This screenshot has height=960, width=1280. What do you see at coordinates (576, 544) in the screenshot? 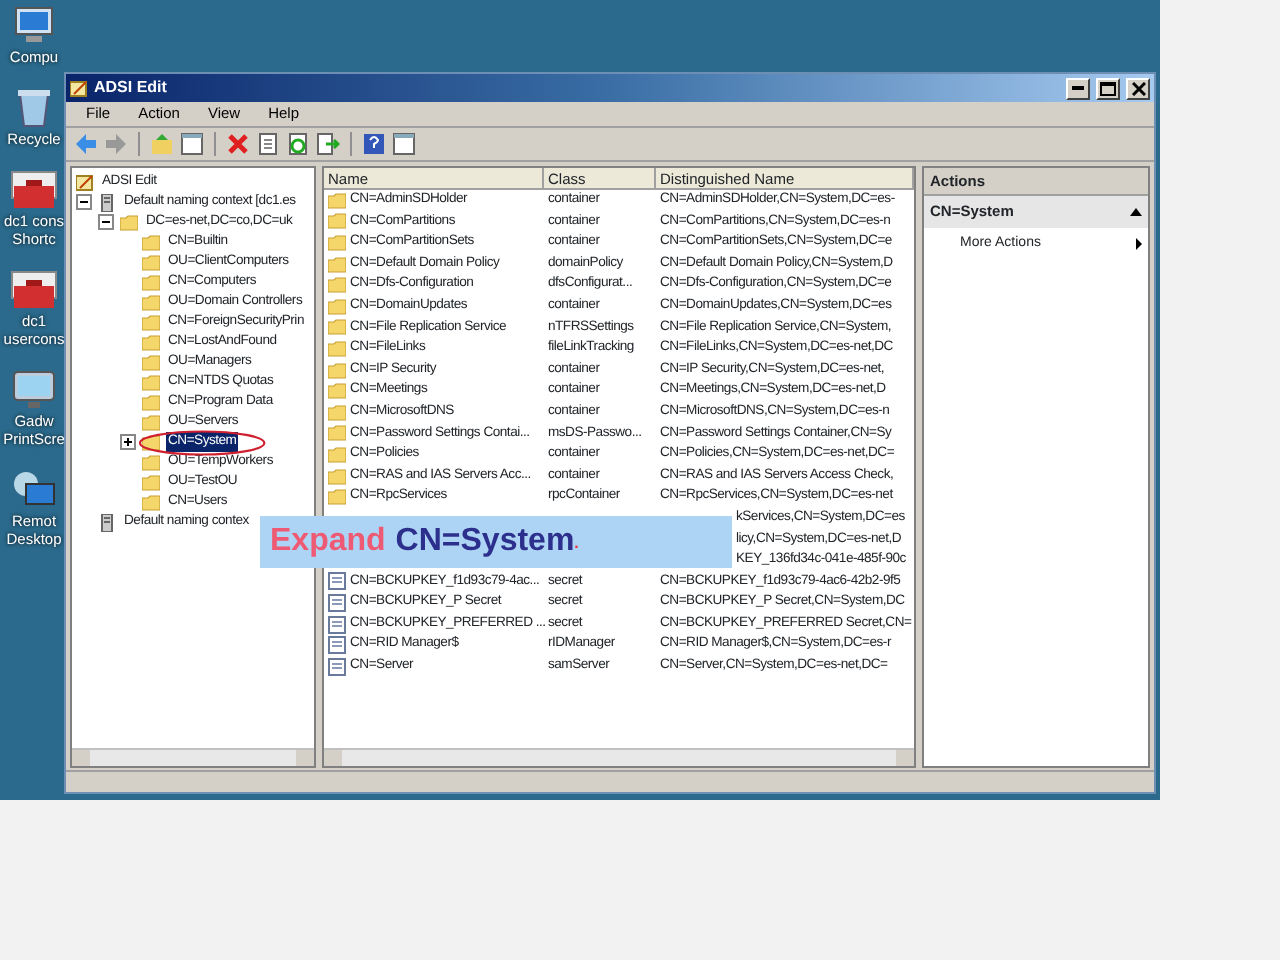
I see `callout-text: .` at bounding box center [576, 544].